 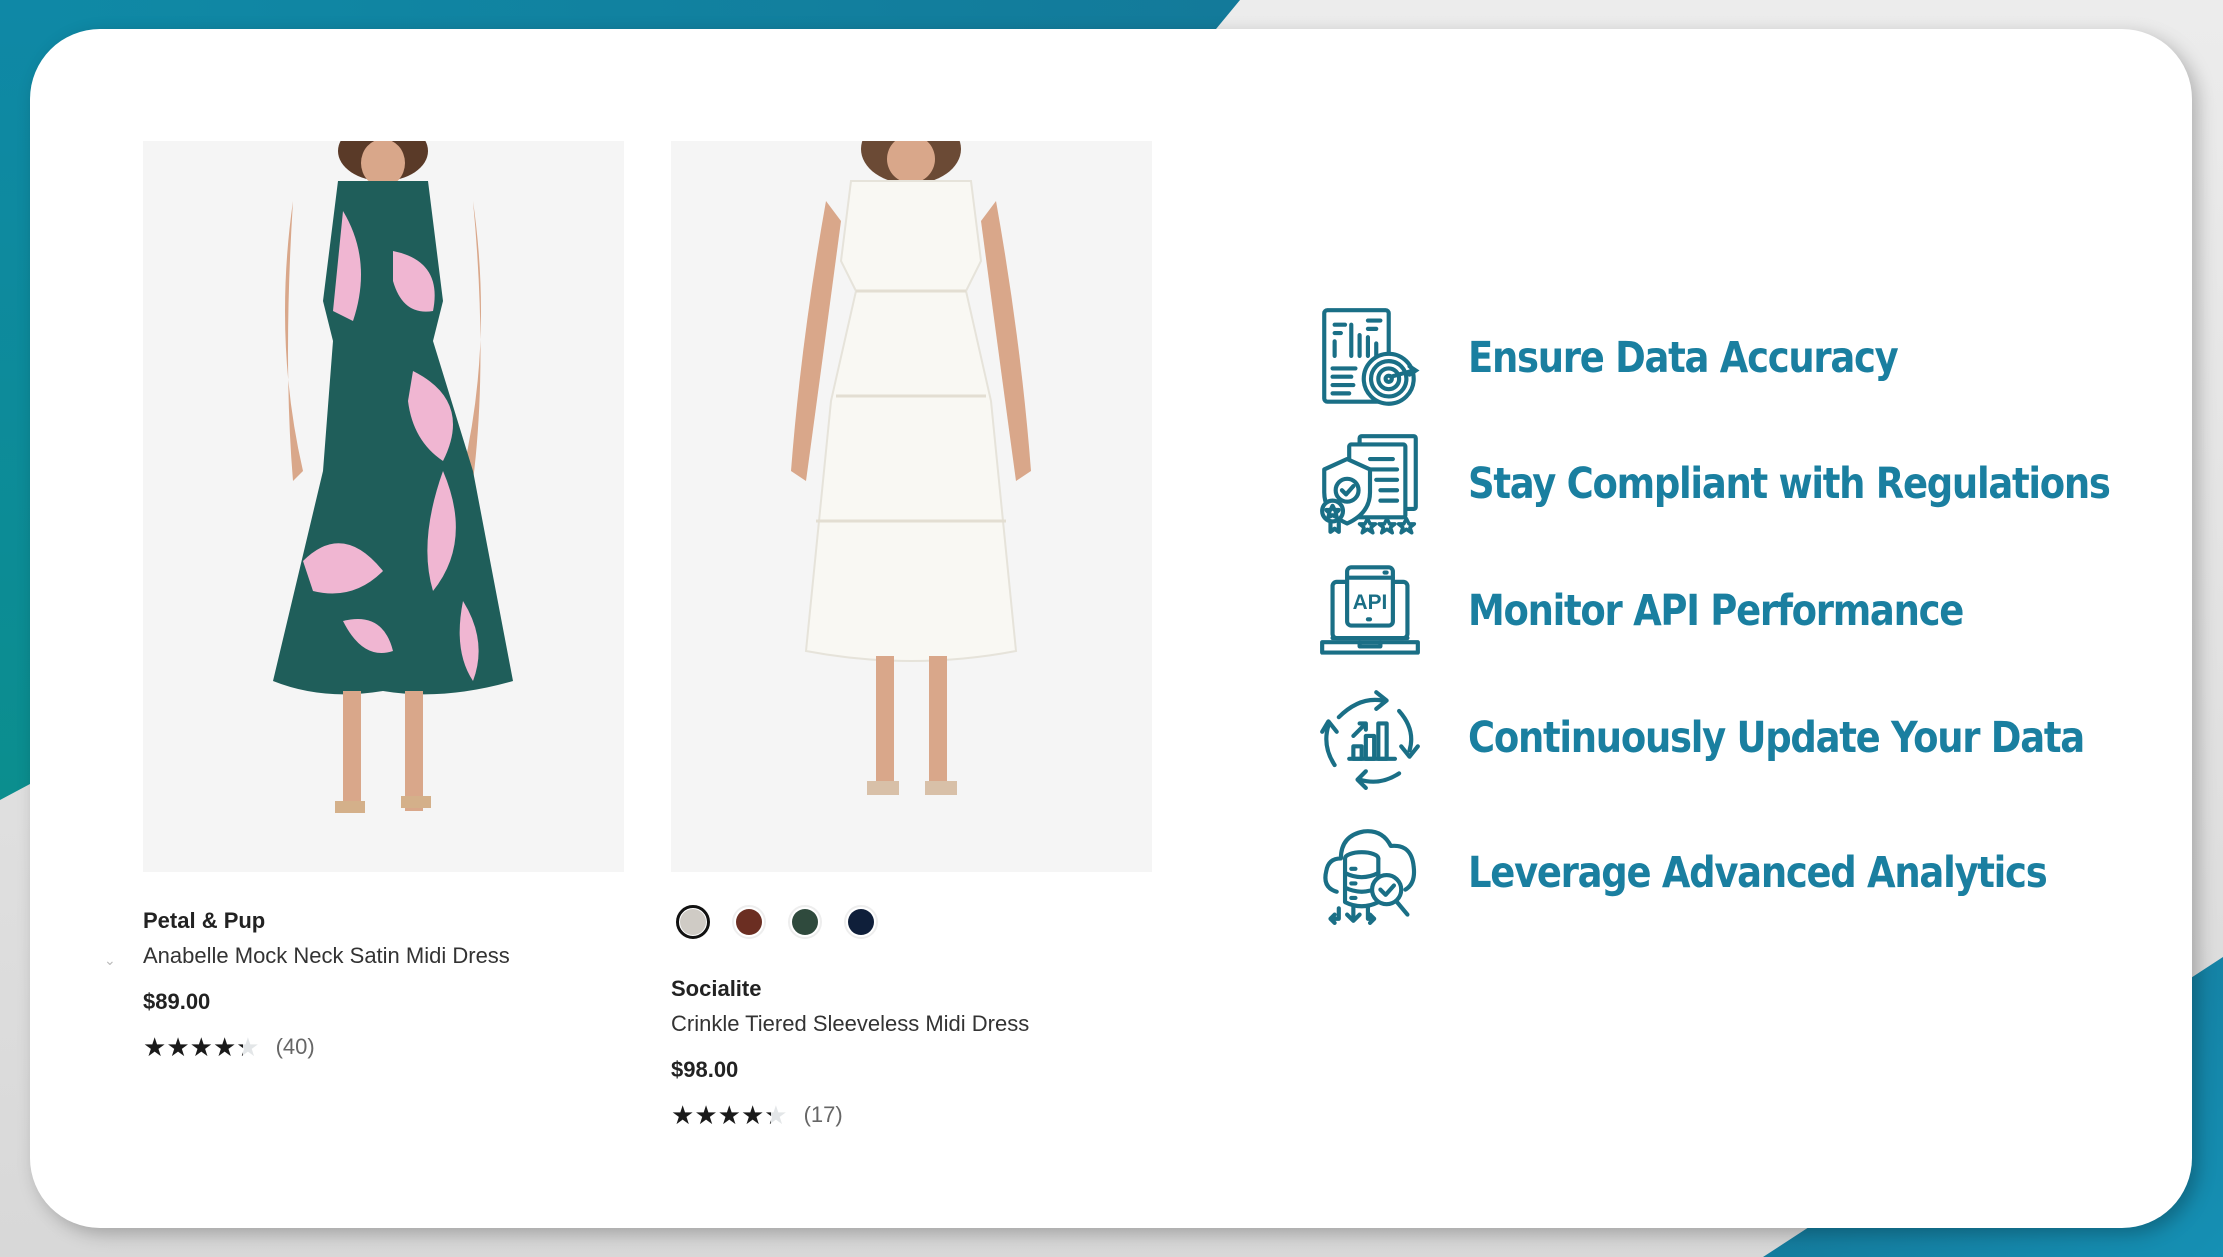 I want to click on product-name: Crinkle Tiered Sleeveless Midi Dress, so click(x=850, y=1024).